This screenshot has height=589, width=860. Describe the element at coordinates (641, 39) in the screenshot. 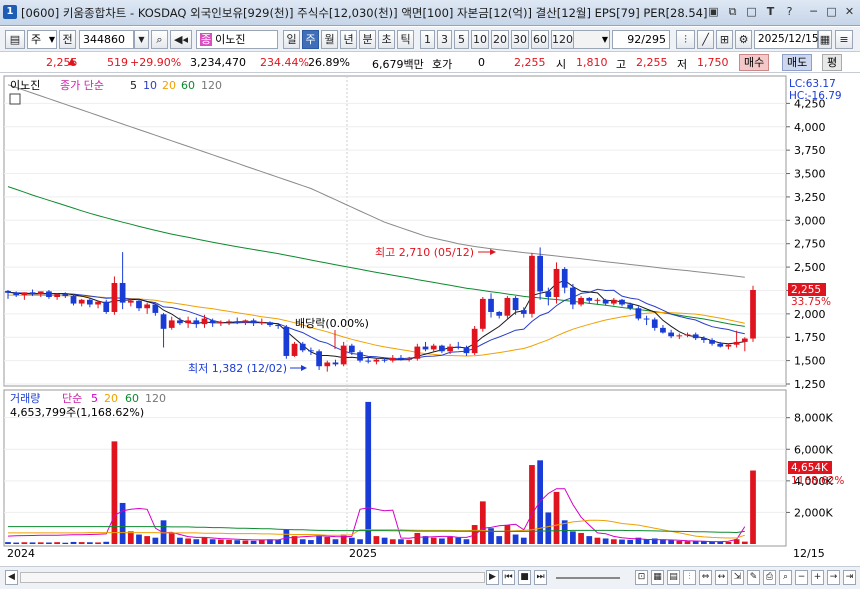

I see `data-count-field: 92/295` at that location.